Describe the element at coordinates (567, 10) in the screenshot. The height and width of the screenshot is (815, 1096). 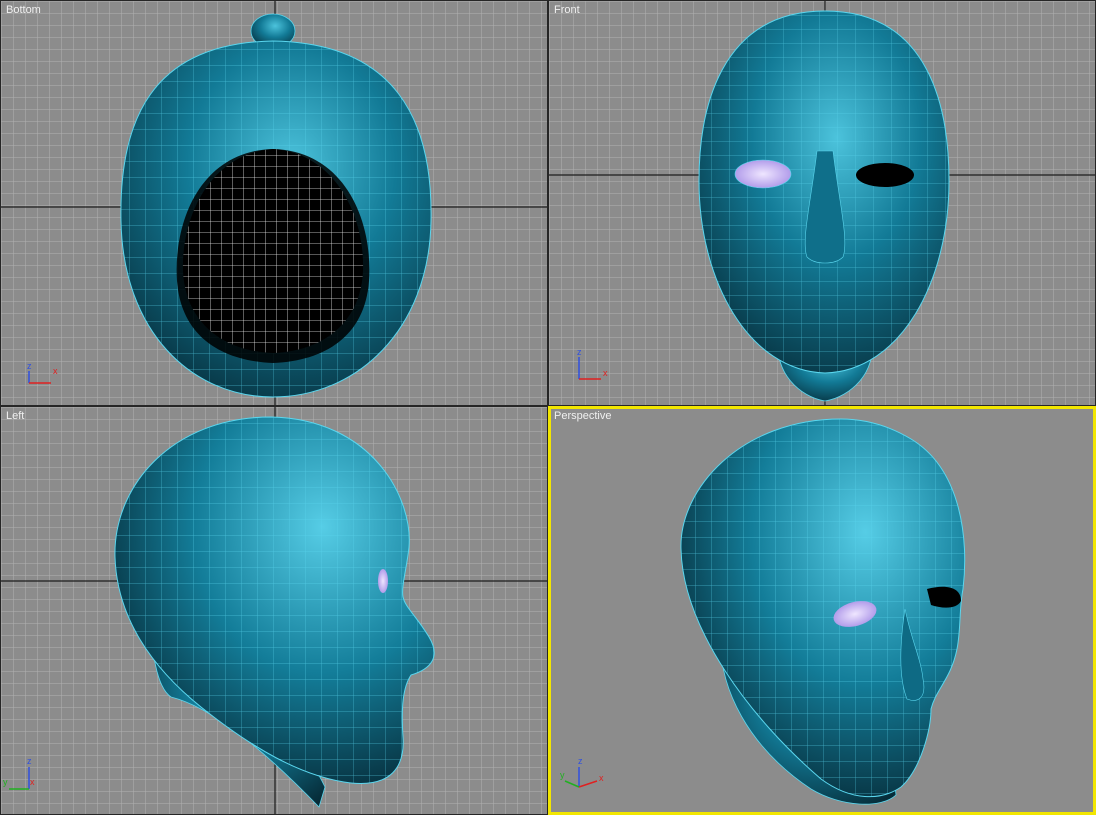
I see `viewport-label-front: Front` at that location.